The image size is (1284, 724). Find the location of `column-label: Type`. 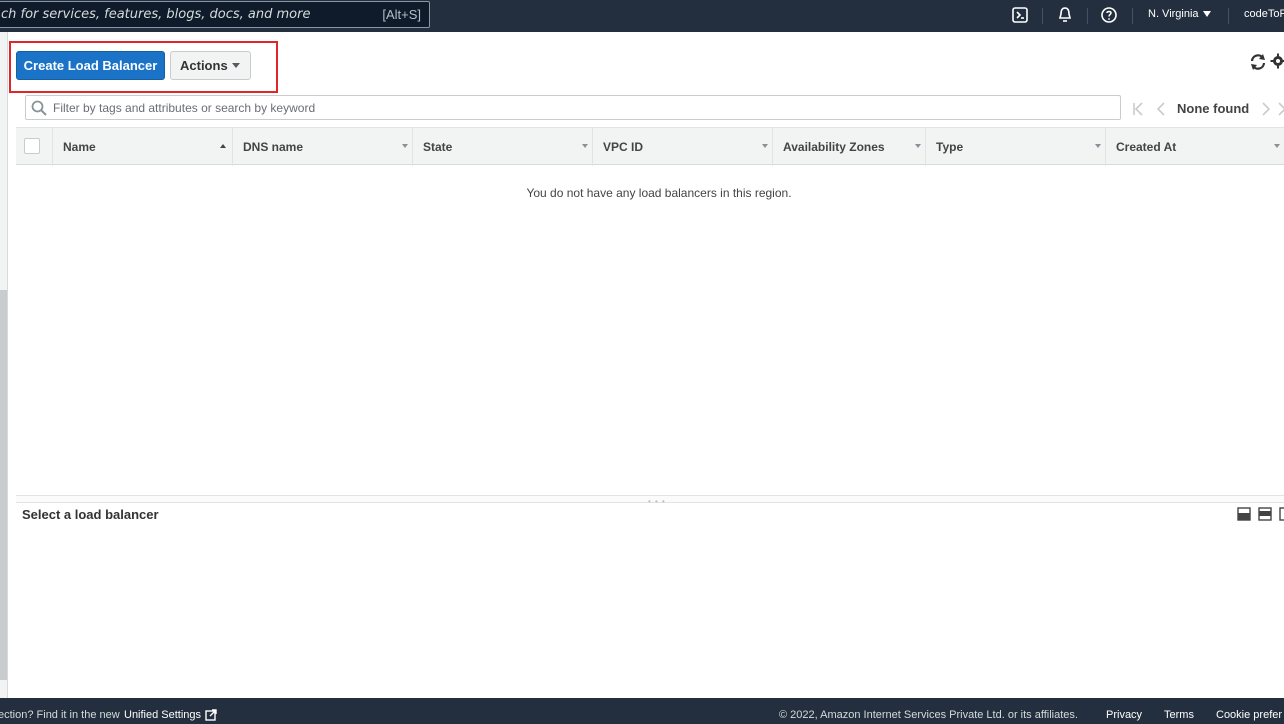

column-label: Type is located at coordinates (950, 147).